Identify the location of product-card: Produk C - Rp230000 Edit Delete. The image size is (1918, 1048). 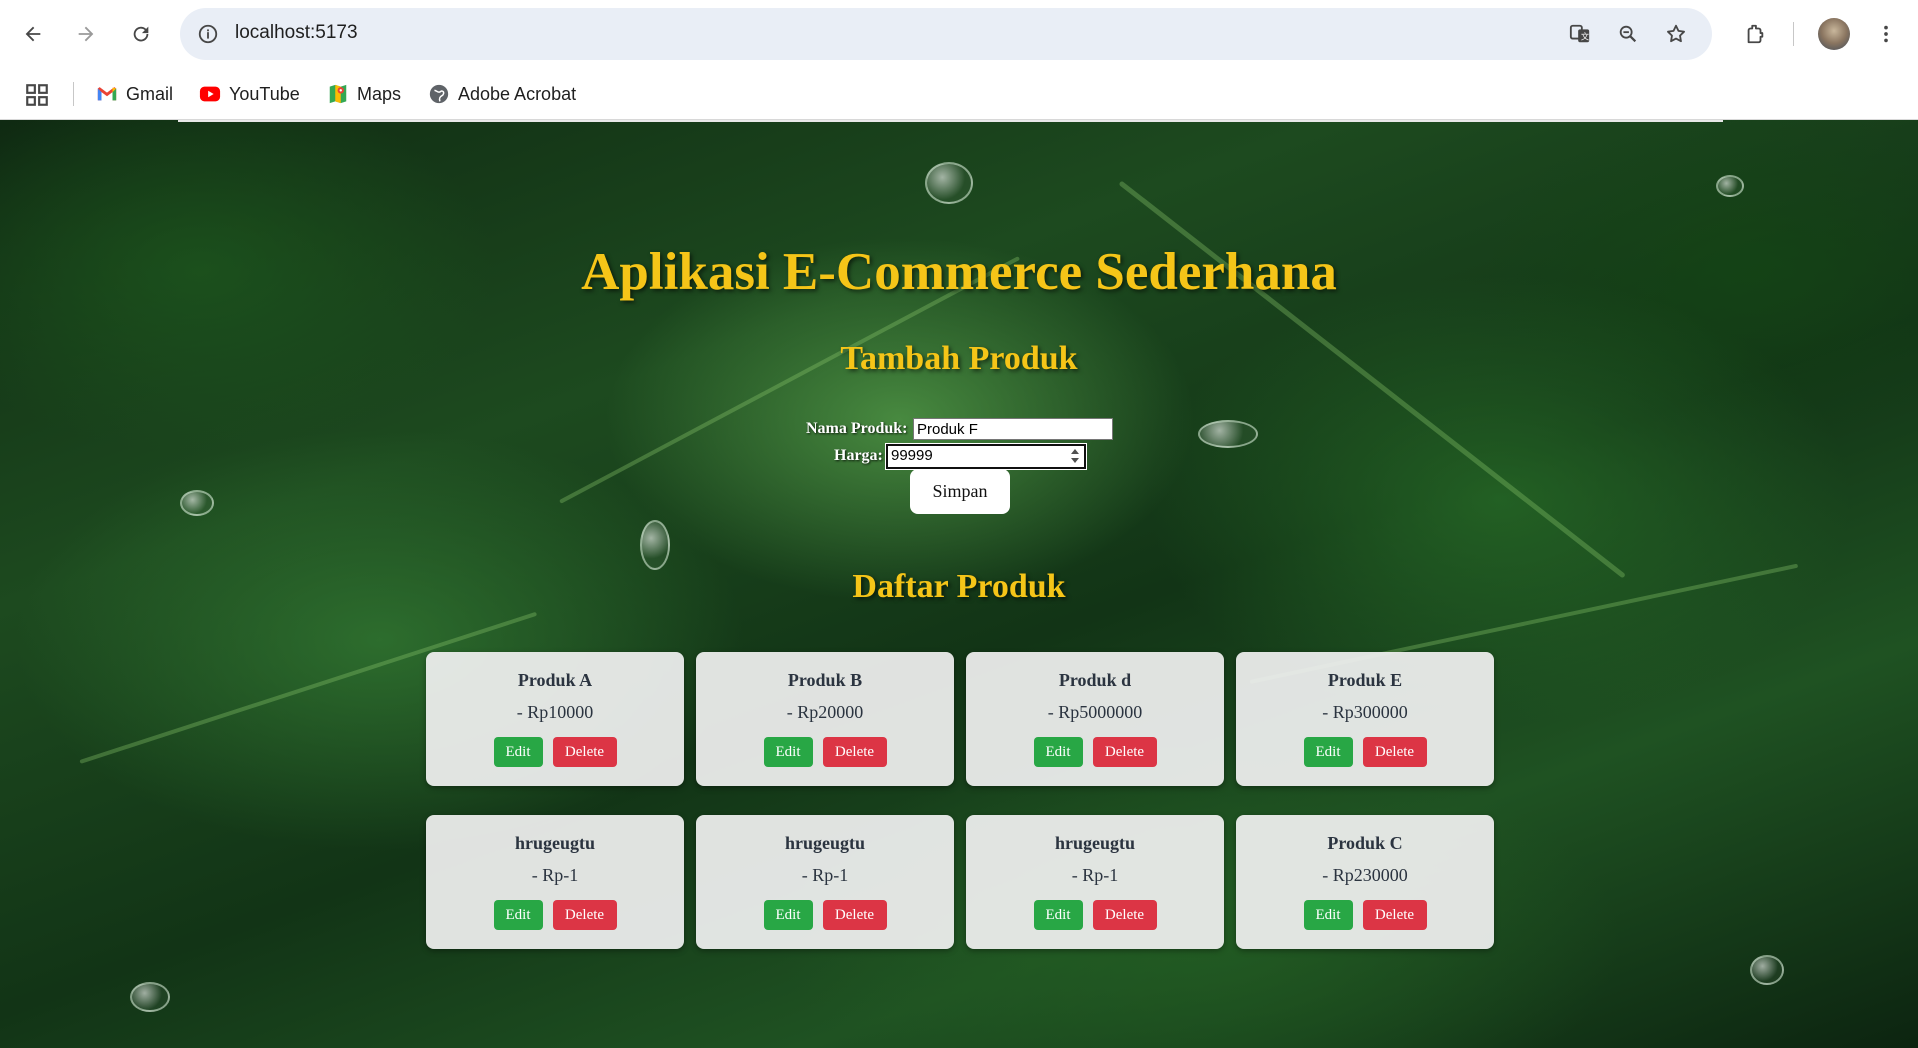
(1365, 882).